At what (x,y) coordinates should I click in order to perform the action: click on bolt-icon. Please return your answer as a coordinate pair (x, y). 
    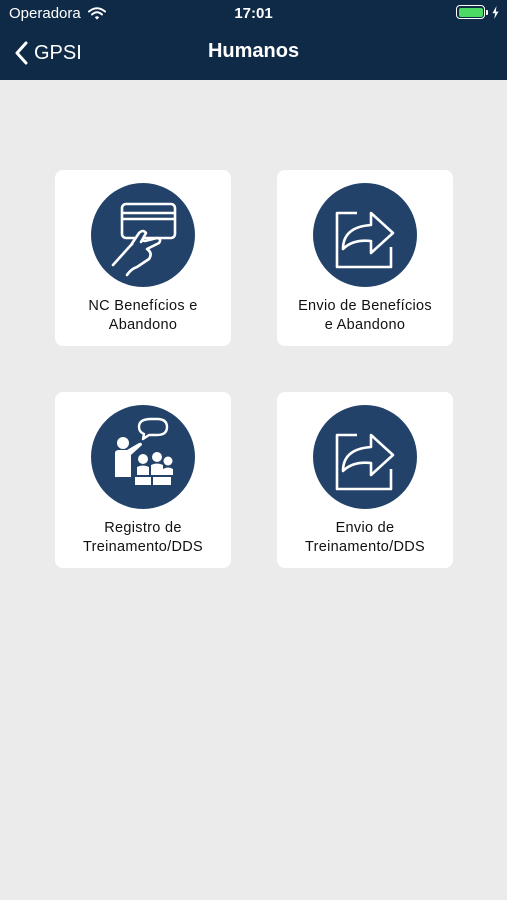
    Looking at the image, I should click on (495, 12).